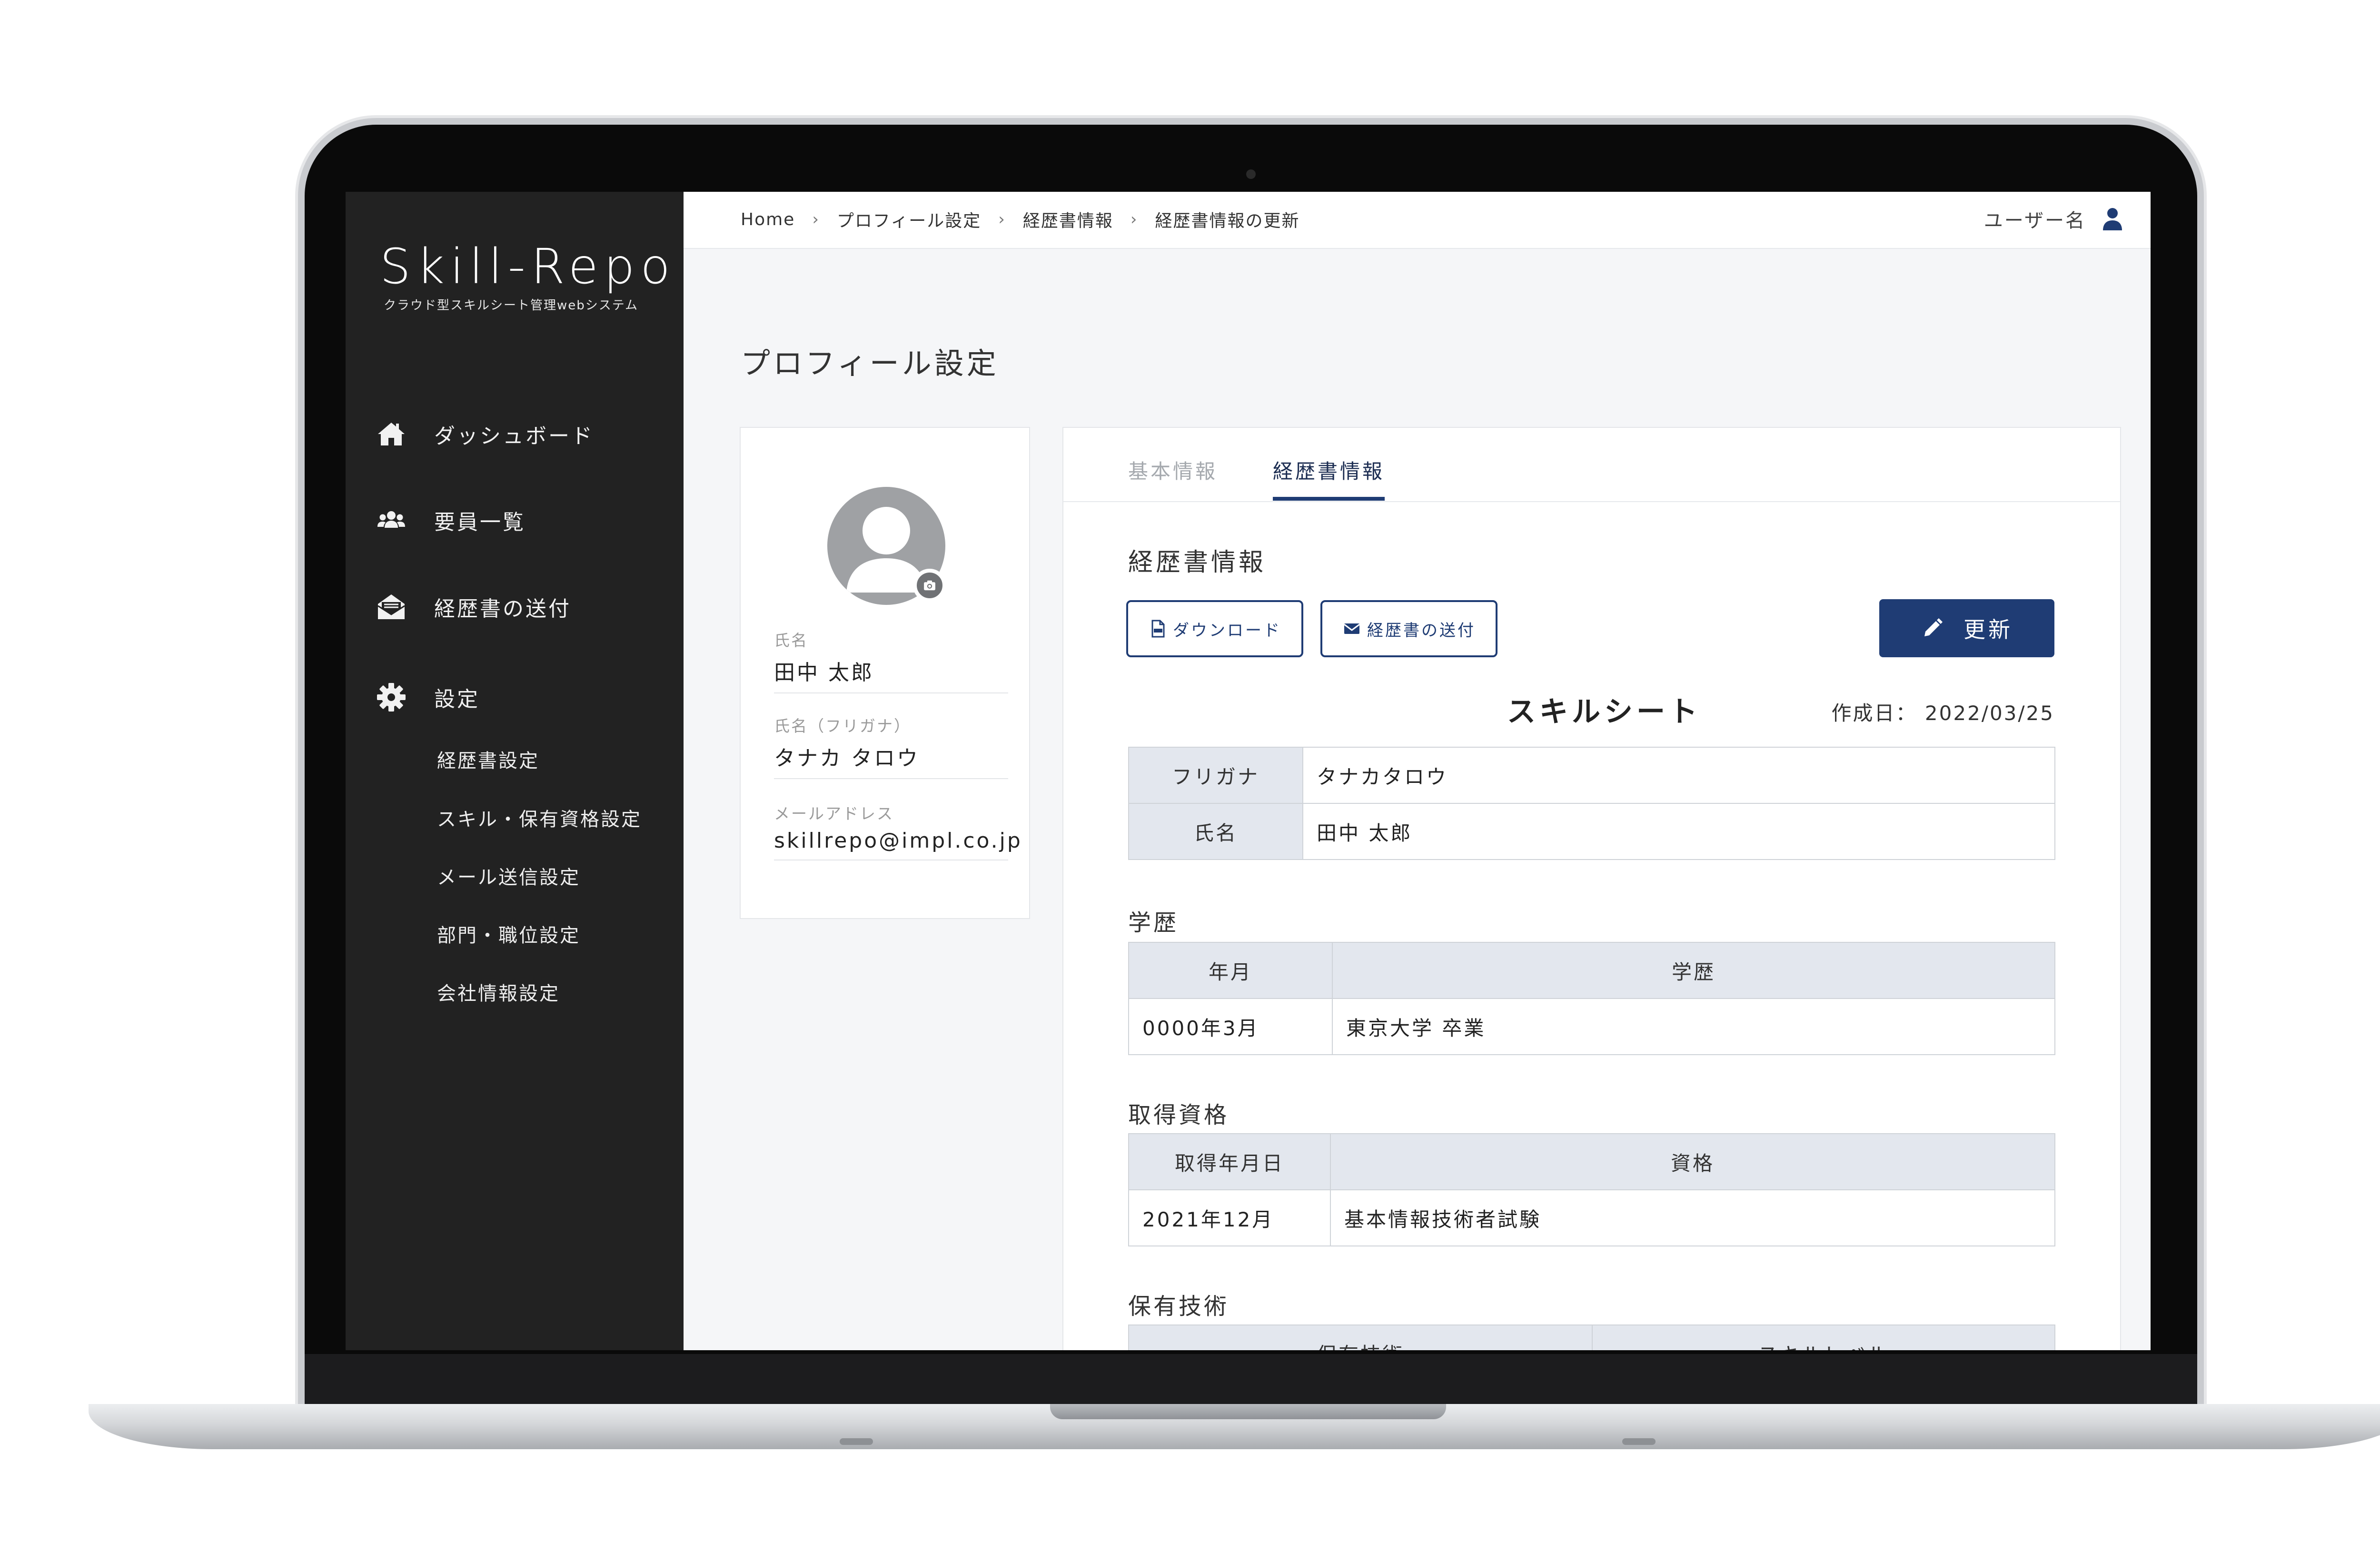 Image resolution: width=2380 pixels, height=1542 pixels. Describe the element at coordinates (1229, 1161) in the screenshot. I see `column-header: 取得年月日` at that location.